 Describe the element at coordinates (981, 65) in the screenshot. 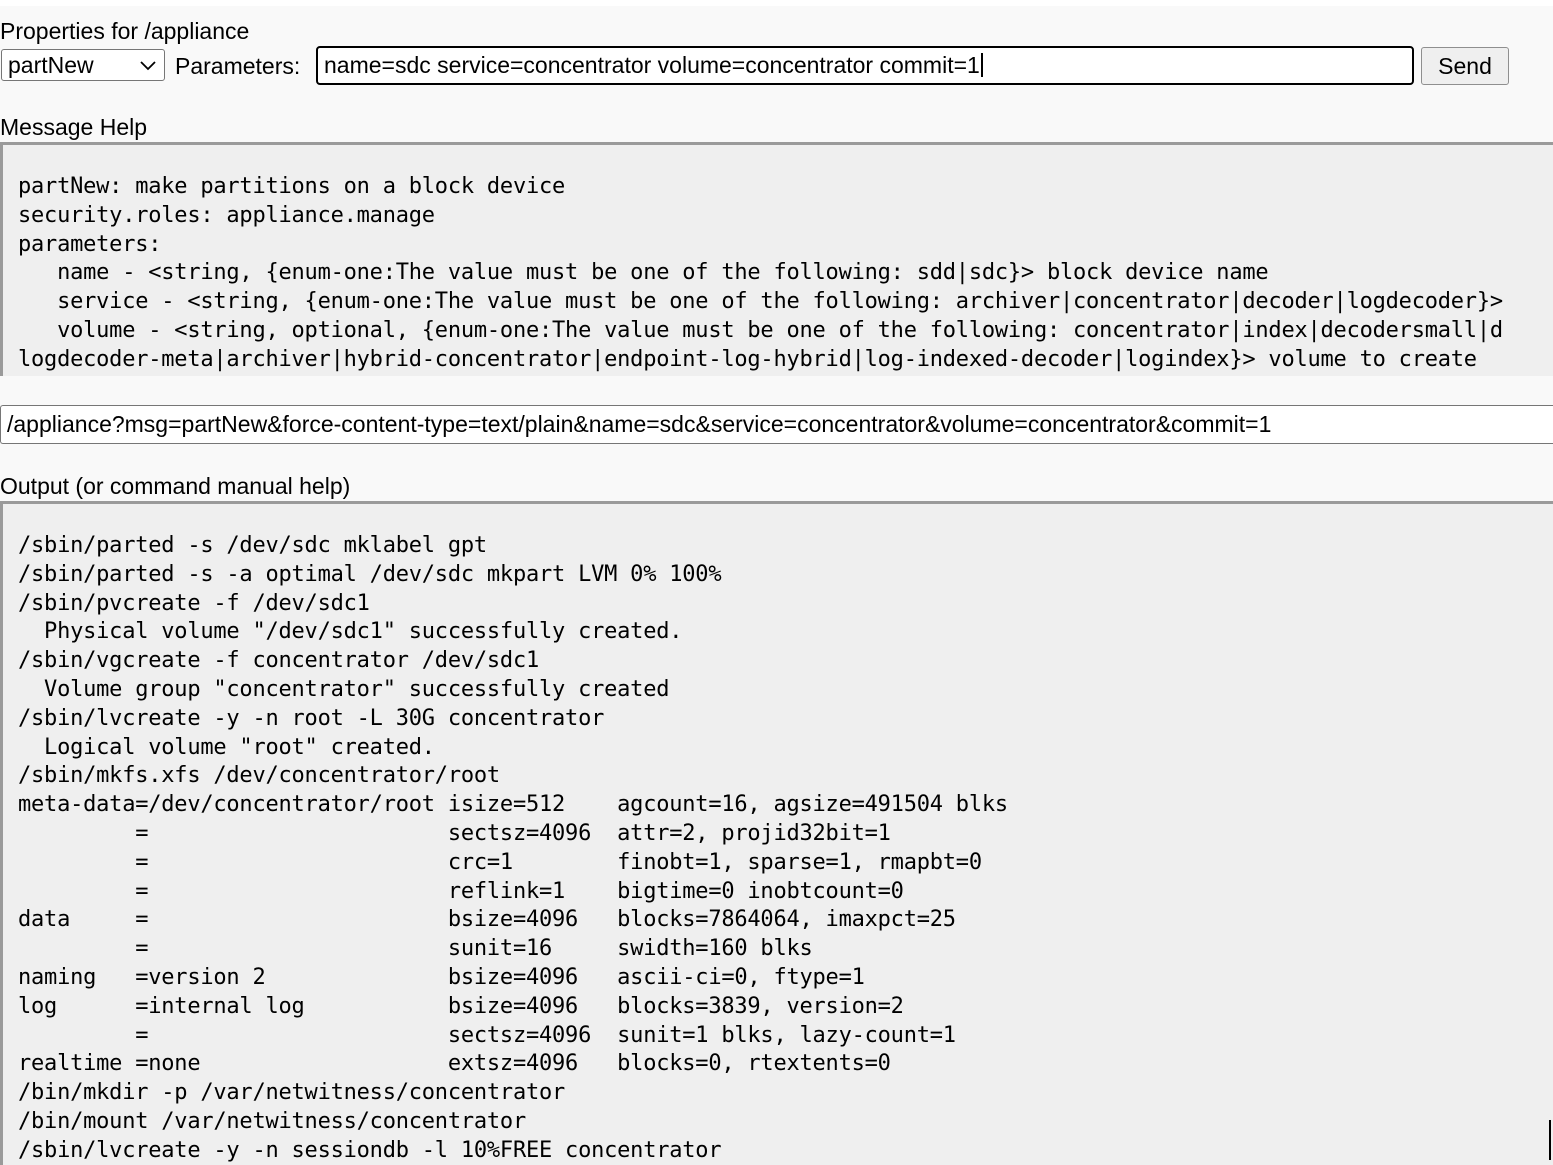

I see `text-caret` at that location.